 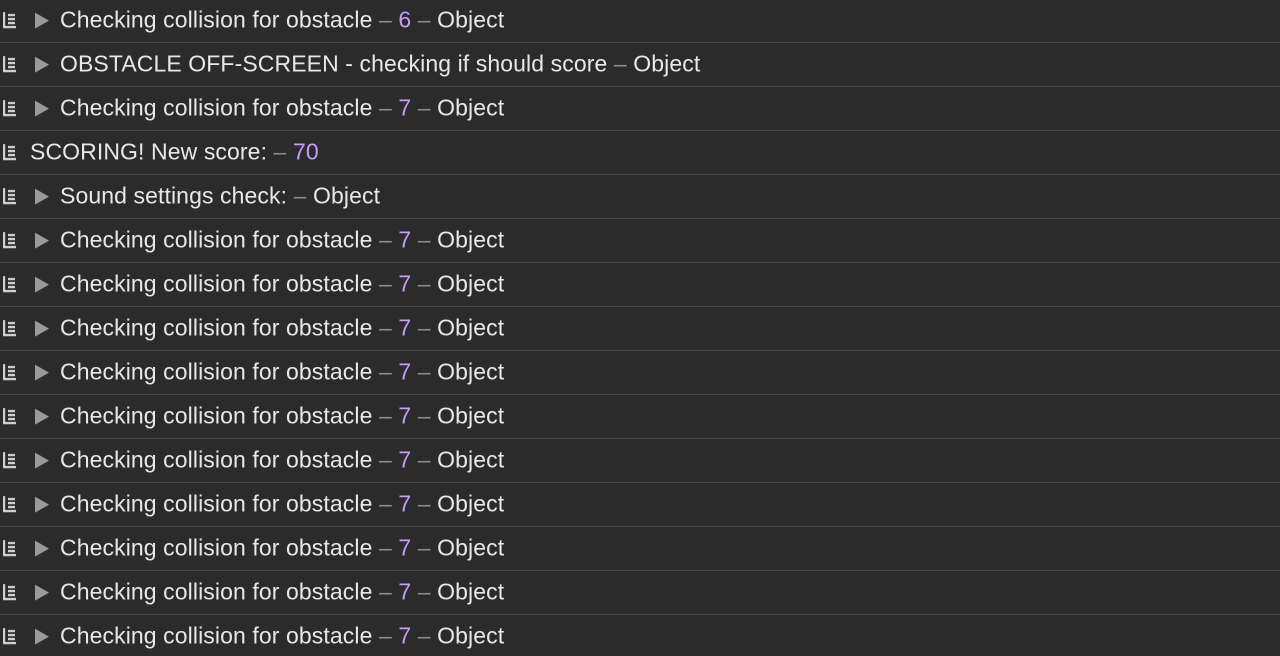 I want to click on log-message: Sound settings check: – Object, so click(x=220, y=195).